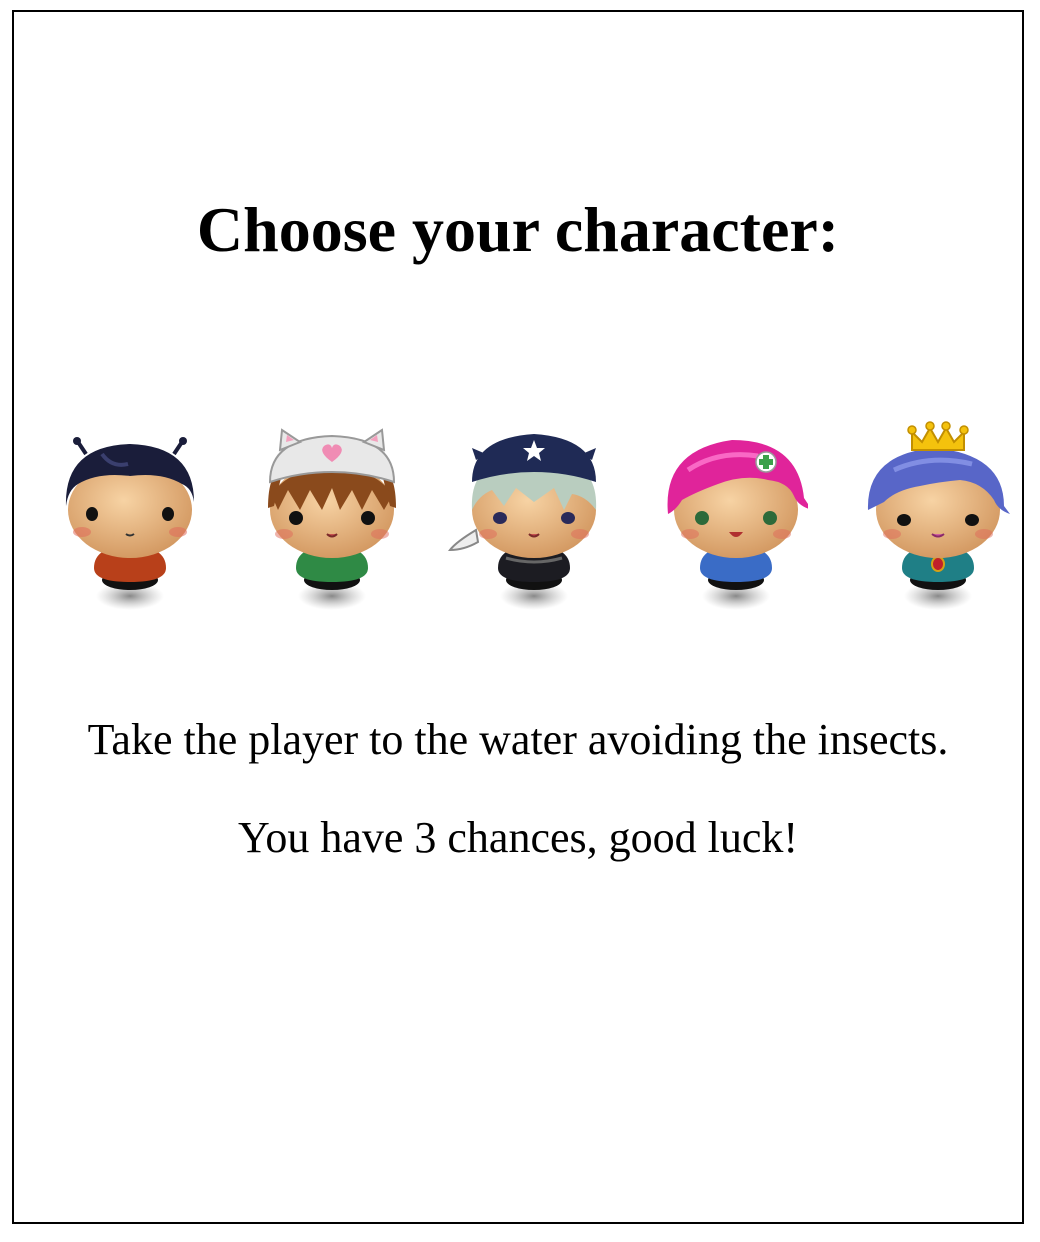 This screenshot has height=1242, width=1040. I want to click on ninja-kid-icon, so click(522, 522).